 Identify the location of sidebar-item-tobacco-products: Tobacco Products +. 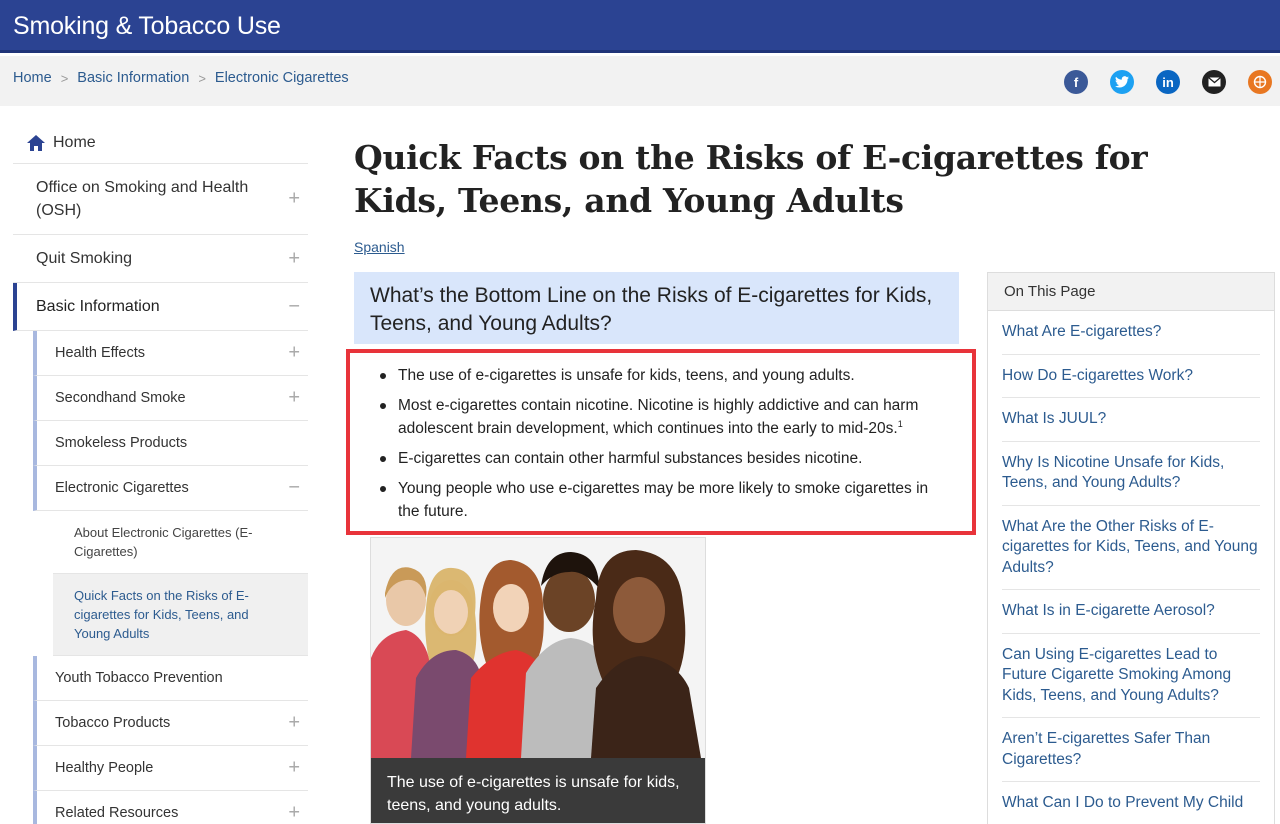
(170, 723).